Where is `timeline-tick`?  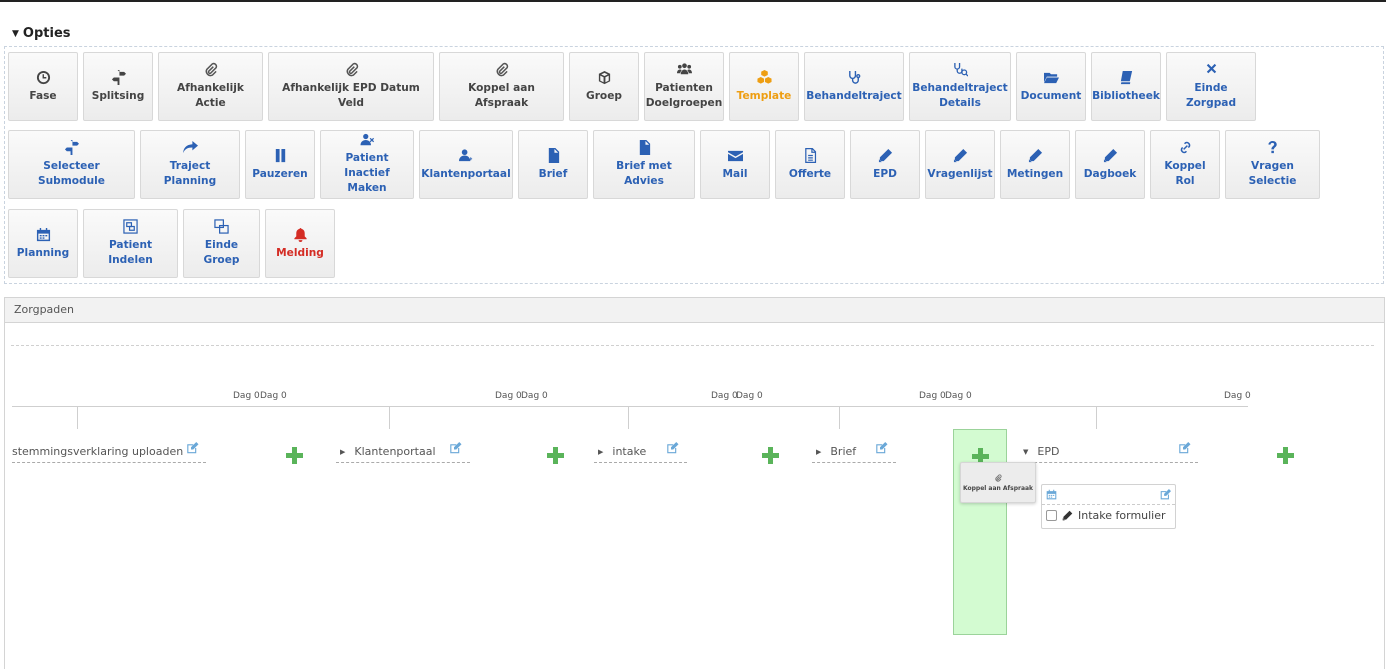
timeline-tick is located at coordinates (77, 417).